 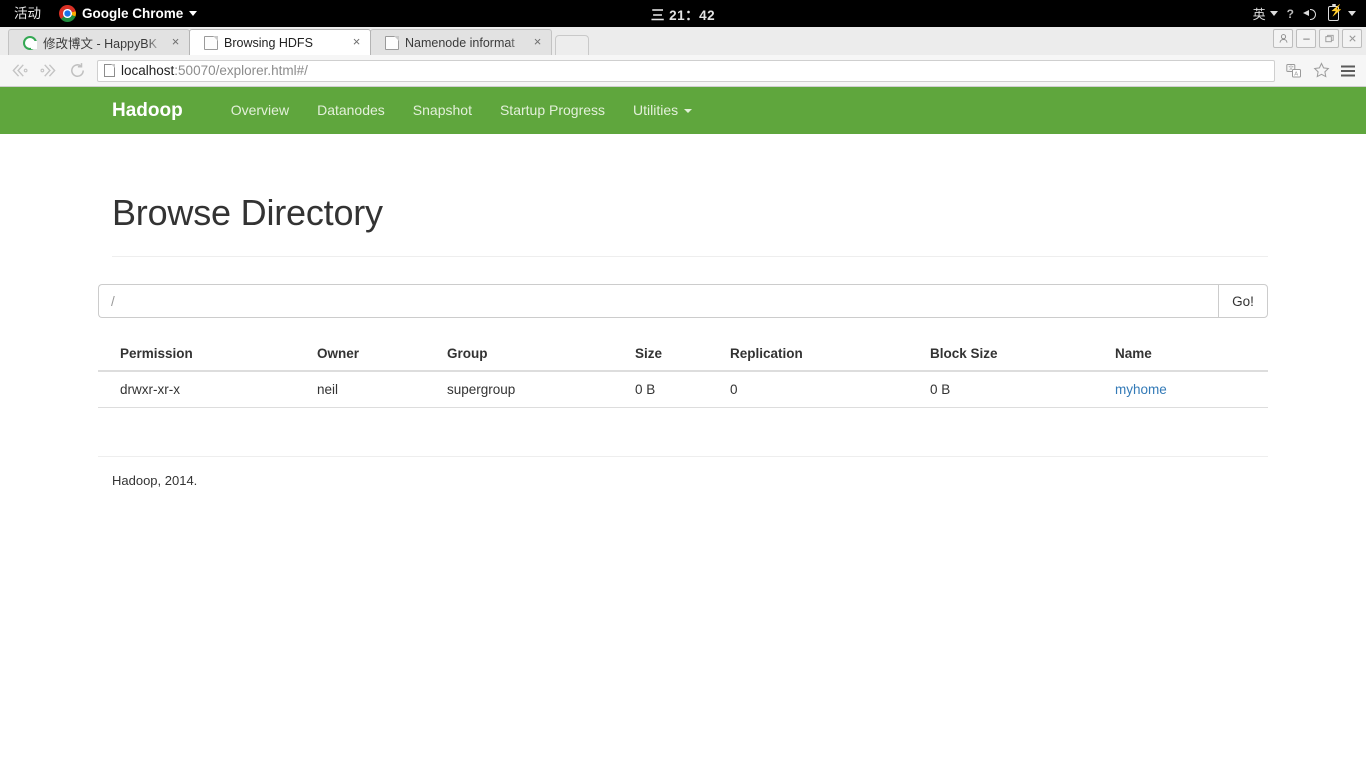 I want to click on url-text: localhost:50070/explorer.html#/, so click(x=214, y=70).